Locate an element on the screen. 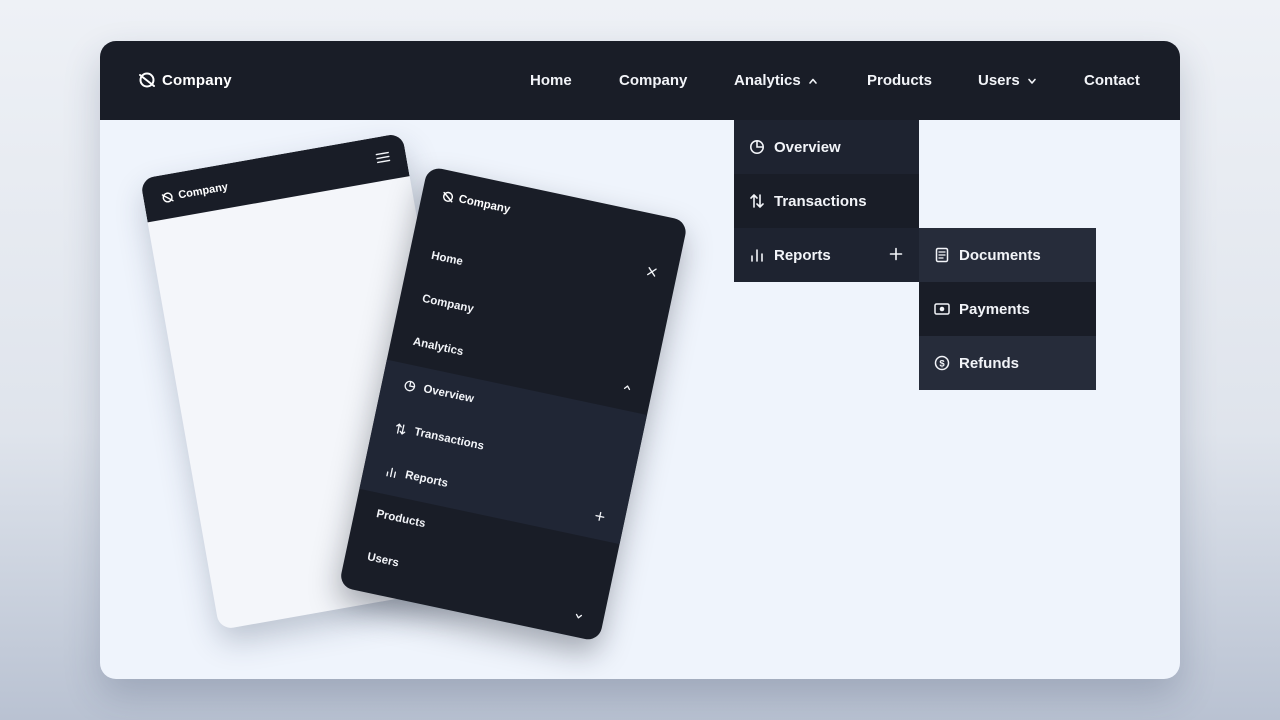 This screenshot has width=1280, height=720. mobile-sub-text: Overview is located at coordinates (439, 392).